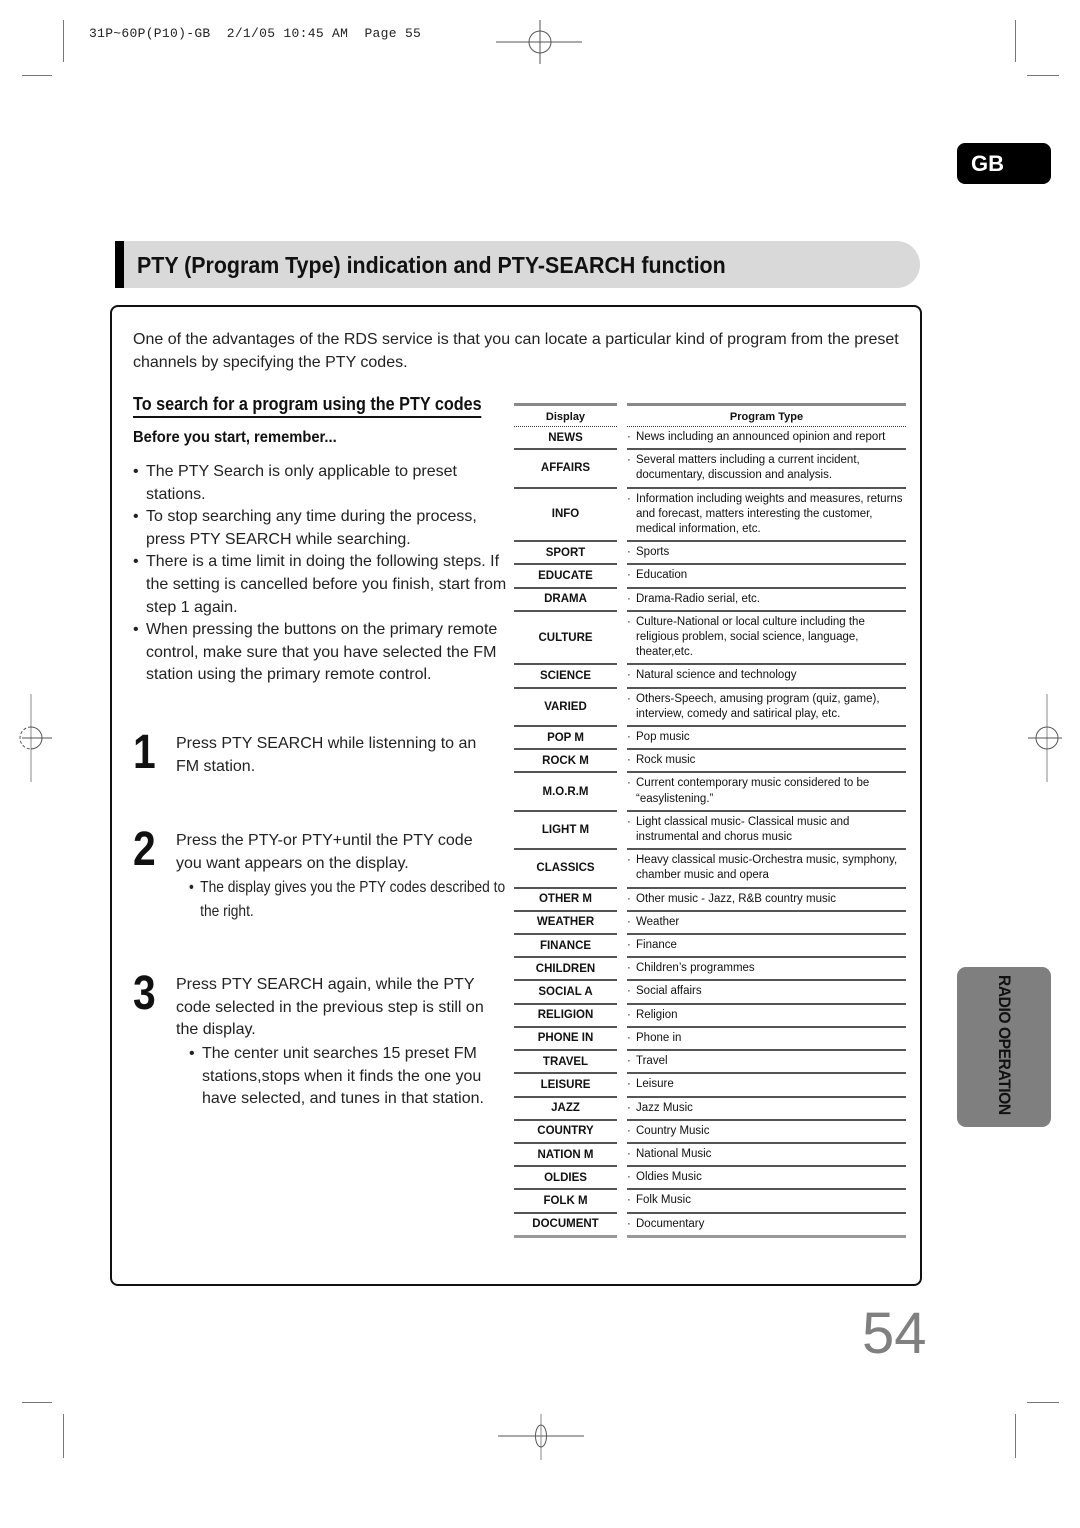 This screenshot has width=1080, height=1528. What do you see at coordinates (144, 849) in the screenshot?
I see `step-number: 2` at bounding box center [144, 849].